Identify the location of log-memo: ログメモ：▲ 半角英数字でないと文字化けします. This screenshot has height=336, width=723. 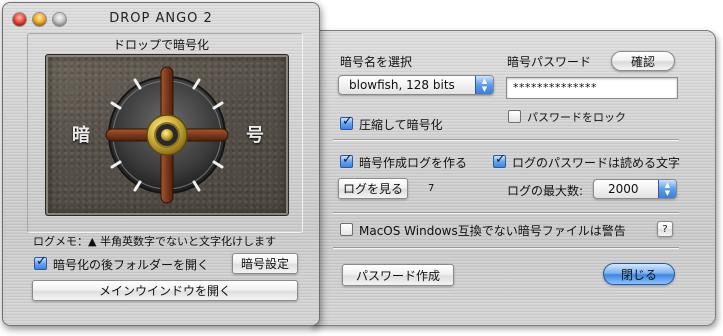
(154, 241).